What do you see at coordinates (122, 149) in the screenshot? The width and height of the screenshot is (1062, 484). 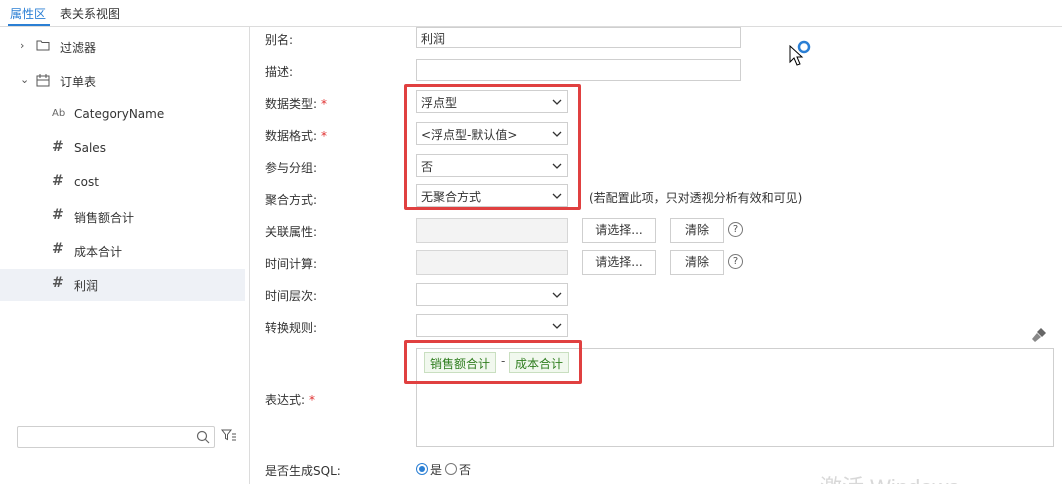 I see `tree-item-field: # Sales` at bounding box center [122, 149].